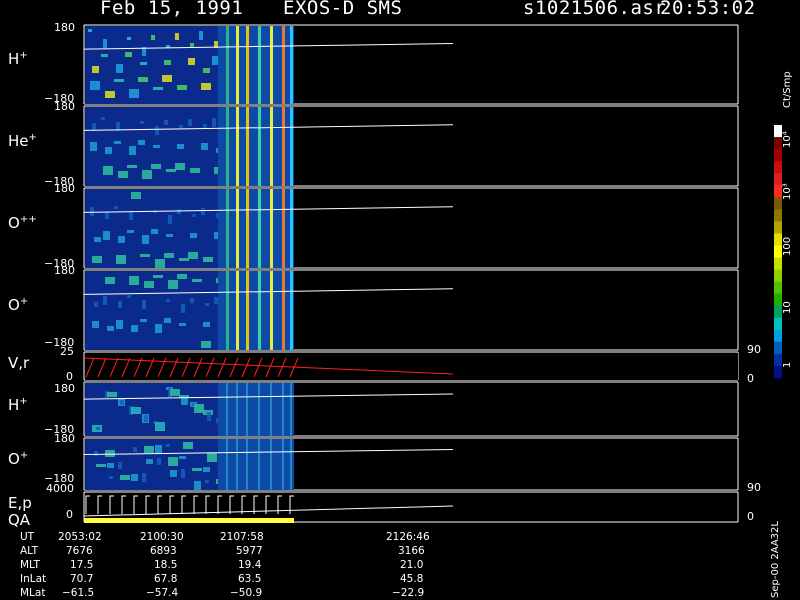  What do you see at coordinates (750, 378) in the screenshot?
I see `rtick-p5-min: 0` at bounding box center [750, 378].